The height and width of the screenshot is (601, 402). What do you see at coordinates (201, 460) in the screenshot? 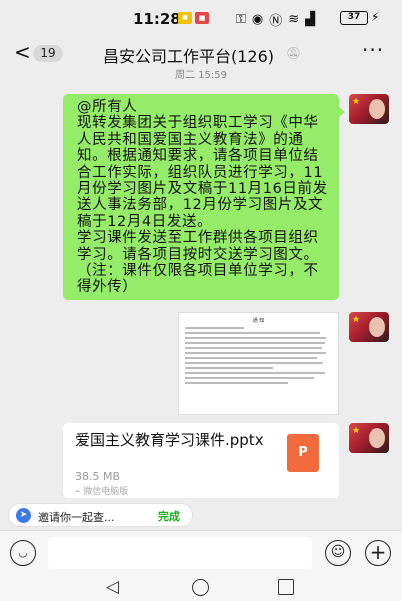
I see `file-message: 爱国主义教育学习课件.pptx 38.5 MB P ⌁ 微信电脑版` at bounding box center [201, 460].